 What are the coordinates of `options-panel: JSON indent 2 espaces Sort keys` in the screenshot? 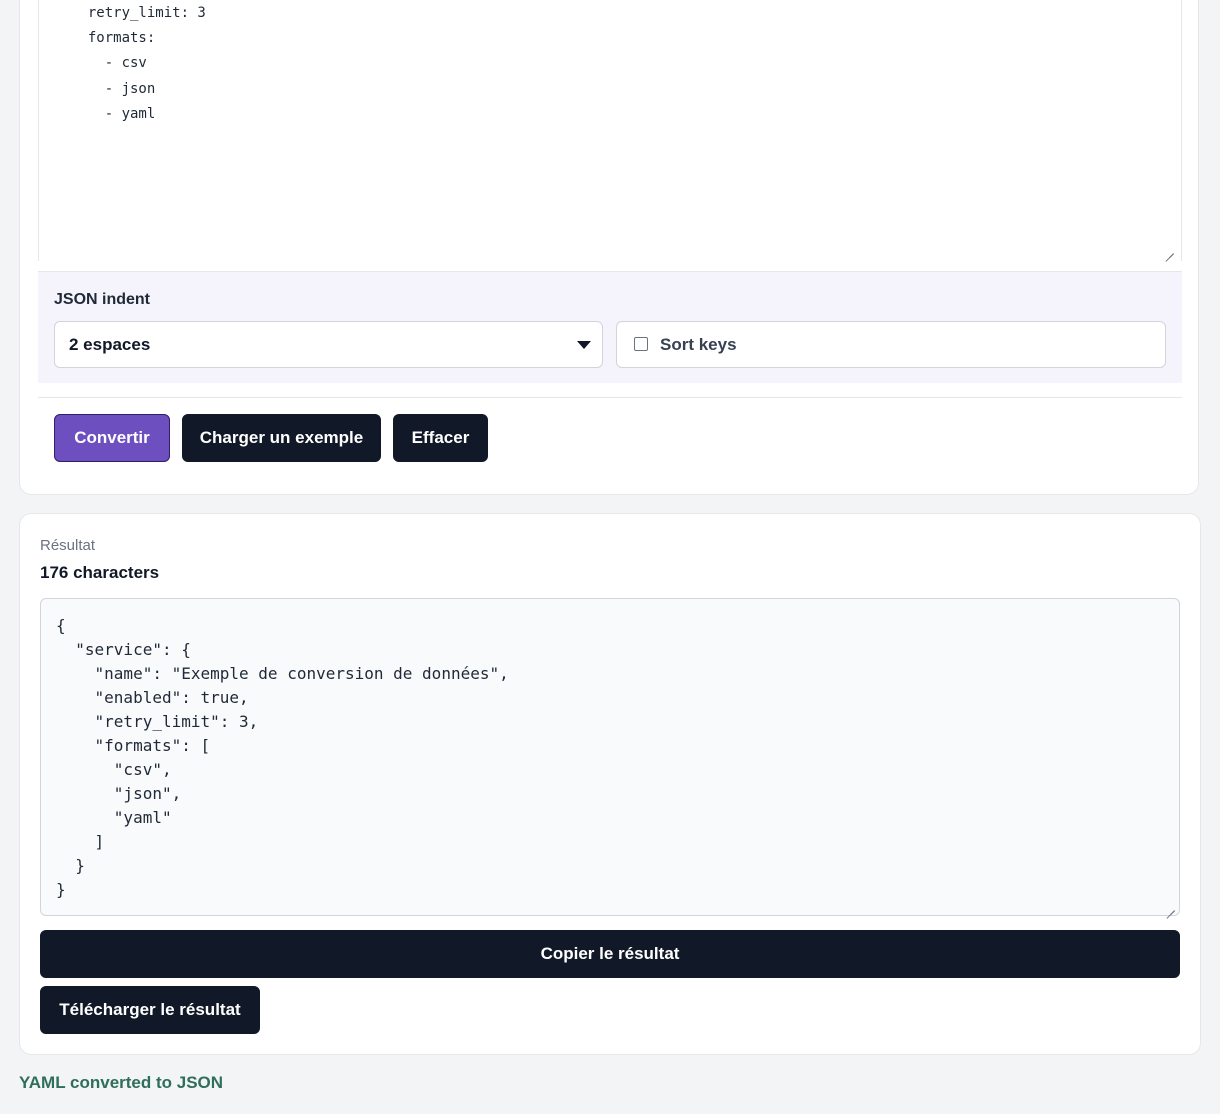 It's located at (610, 327).